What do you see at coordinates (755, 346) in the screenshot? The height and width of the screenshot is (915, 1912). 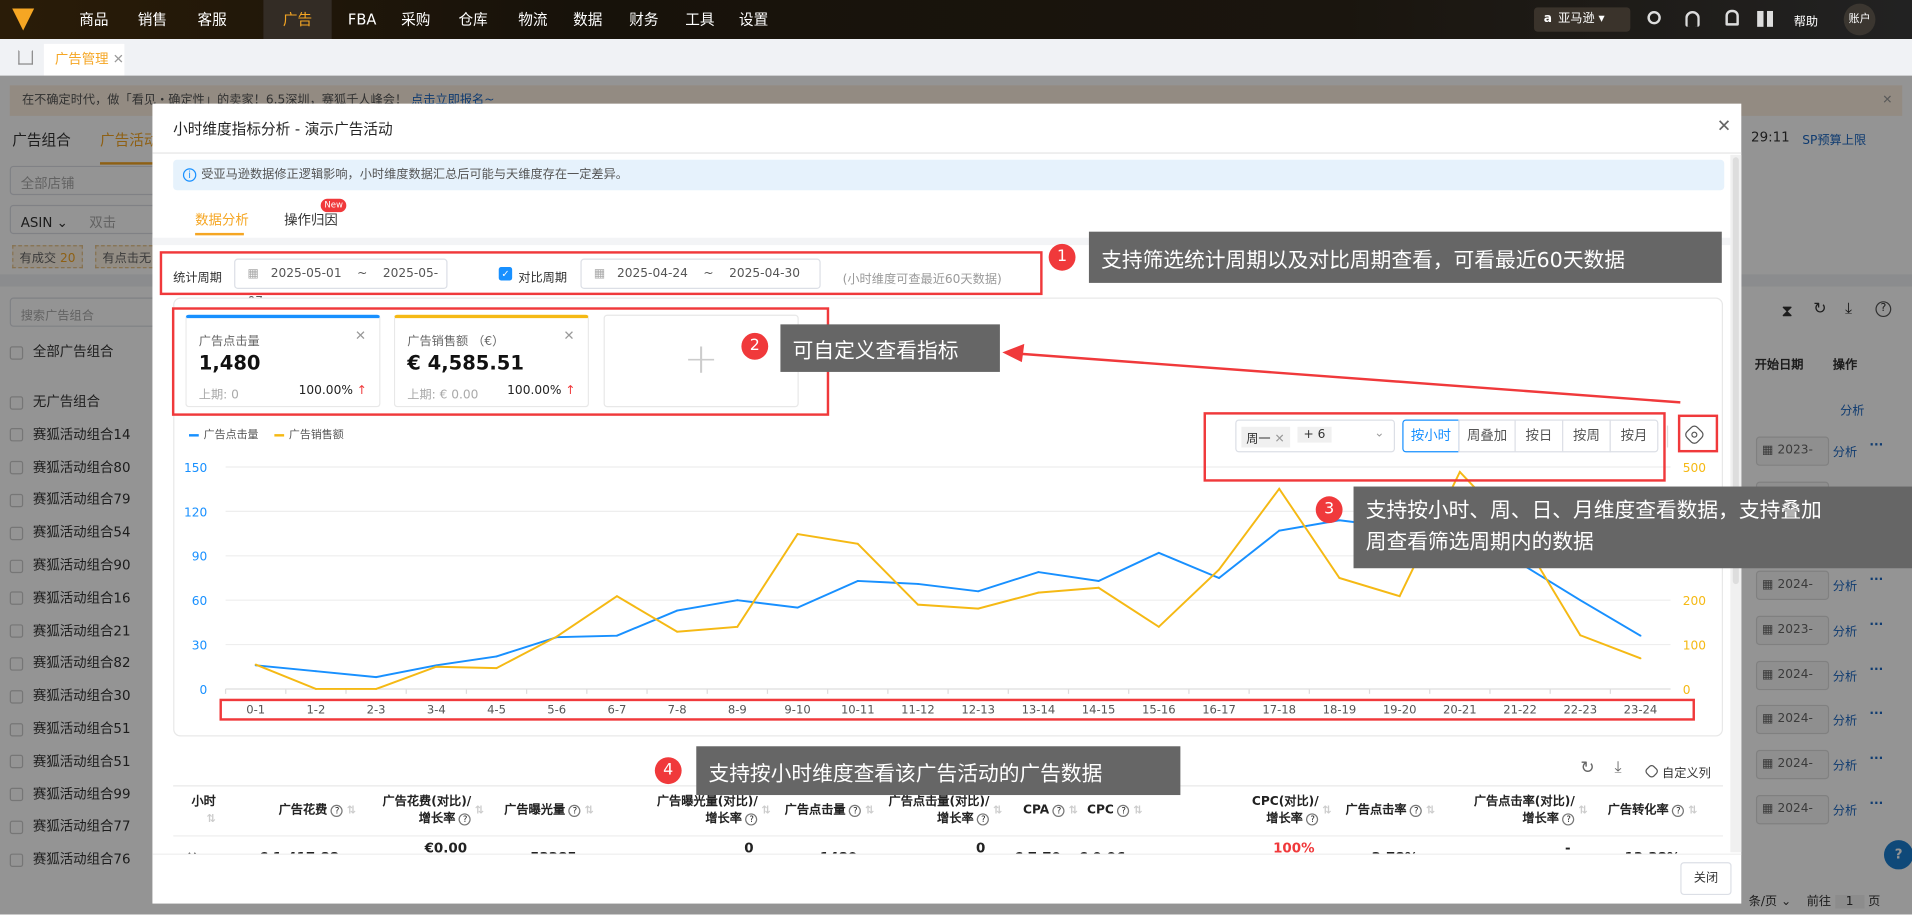 I see `annotation-number: 2` at bounding box center [755, 346].